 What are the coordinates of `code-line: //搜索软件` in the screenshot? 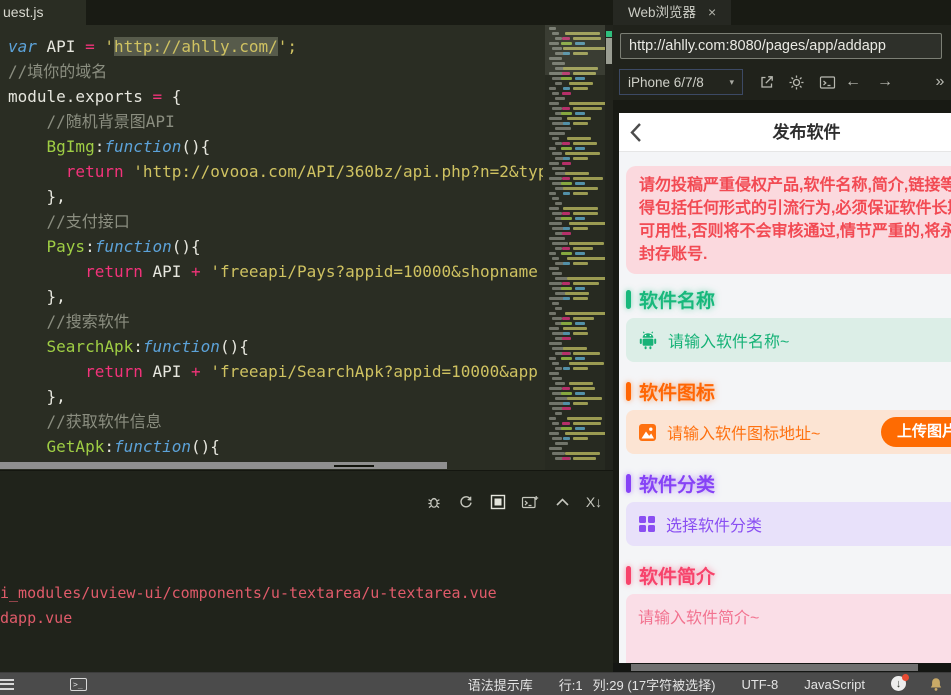 It's located at (271, 321).